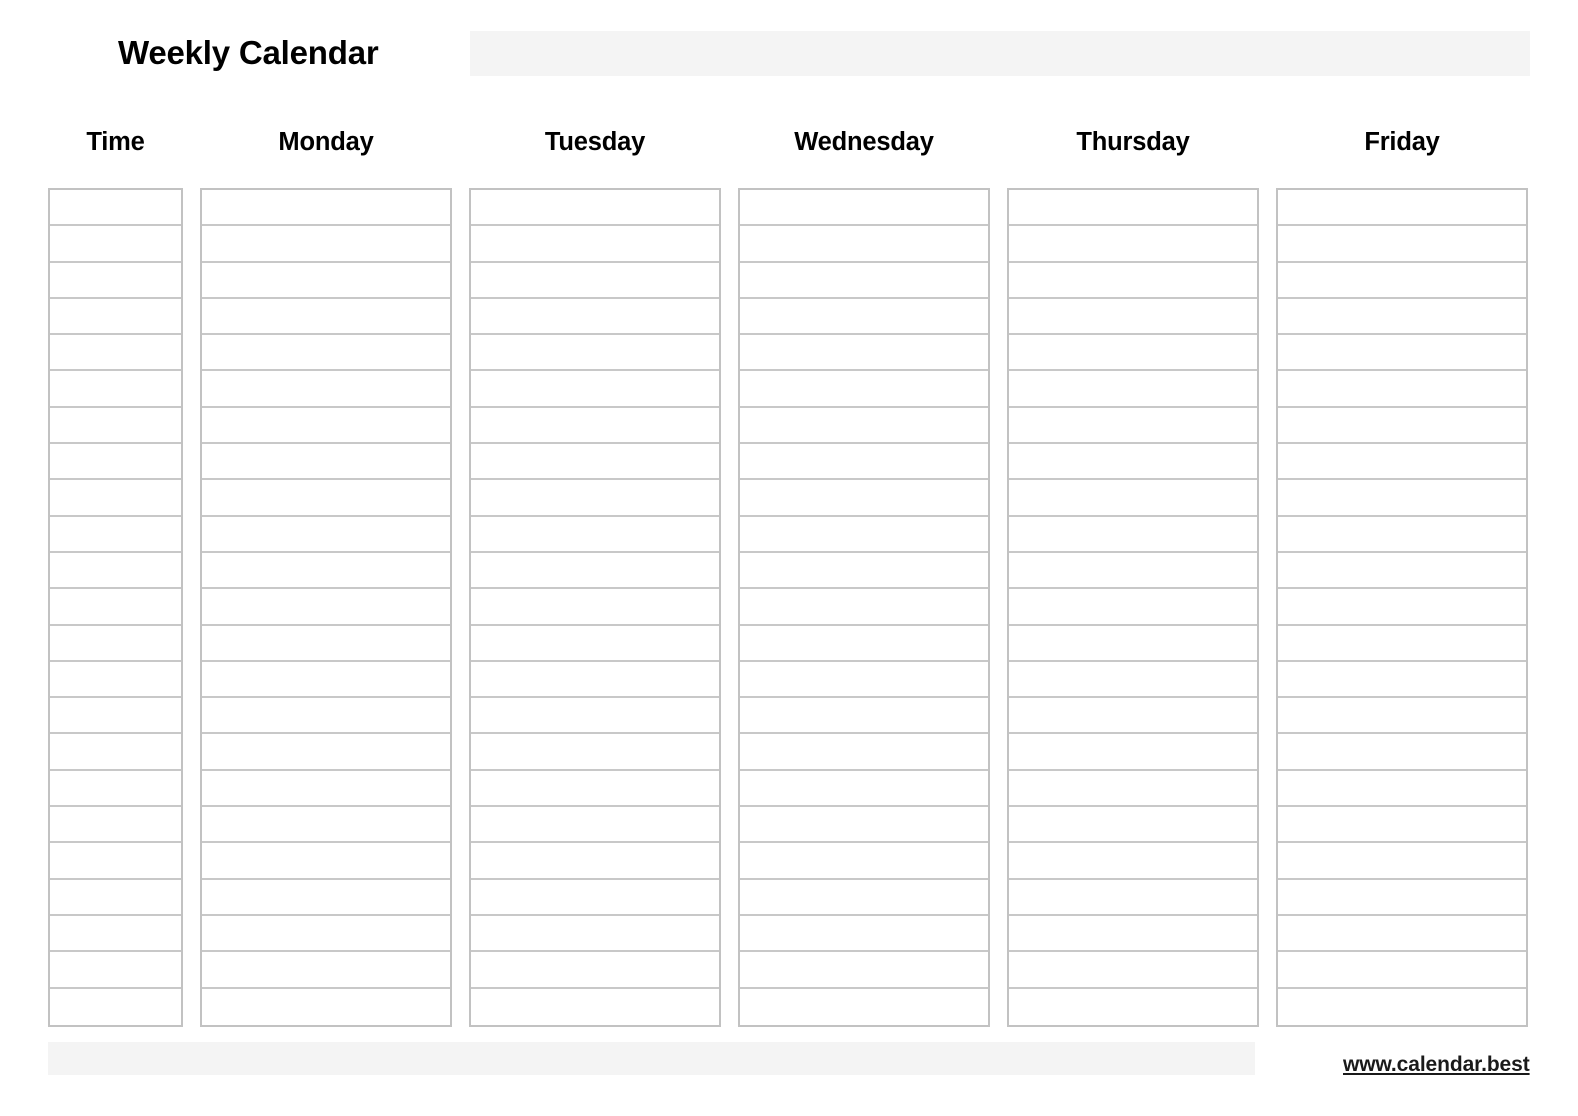 The height and width of the screenshot is (1116, 1578). I want to click on footer-website-link: www.calendar.best, so click(1436, 1065).